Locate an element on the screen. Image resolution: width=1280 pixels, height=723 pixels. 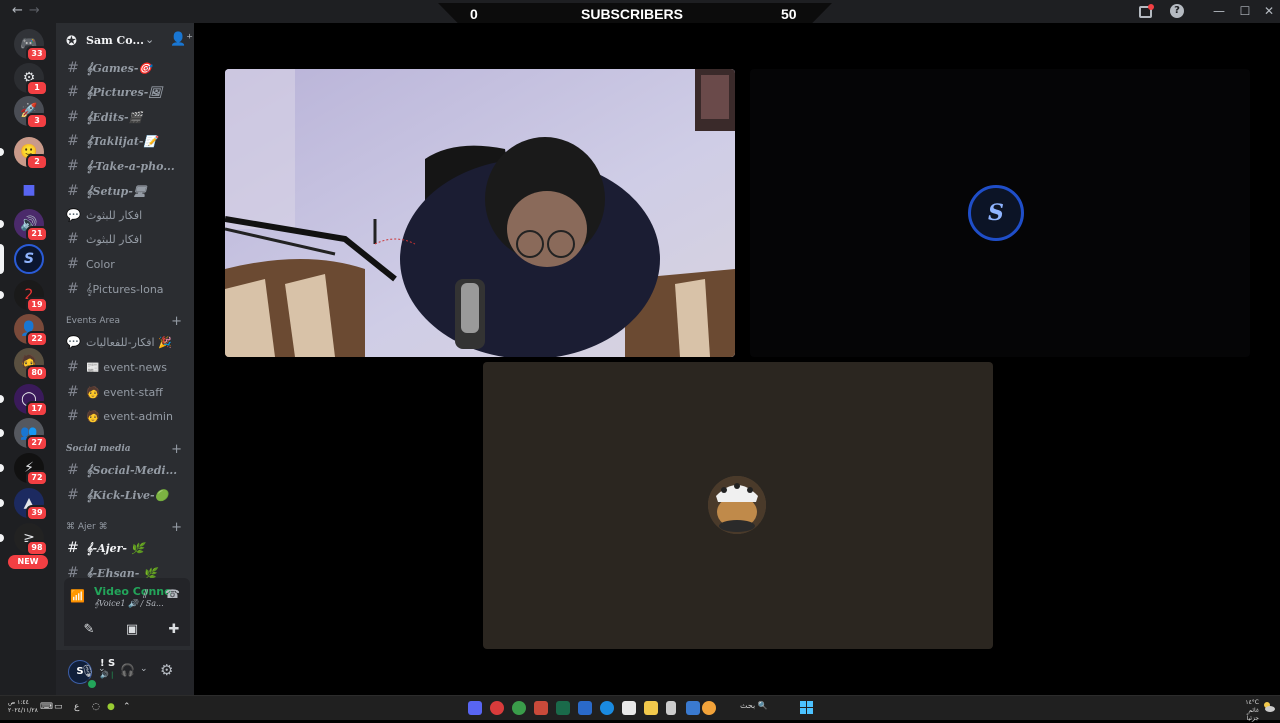
guild-header: ✪ Sam Co... ⌄ 👤⁺ is located at coordinates (125, 41).